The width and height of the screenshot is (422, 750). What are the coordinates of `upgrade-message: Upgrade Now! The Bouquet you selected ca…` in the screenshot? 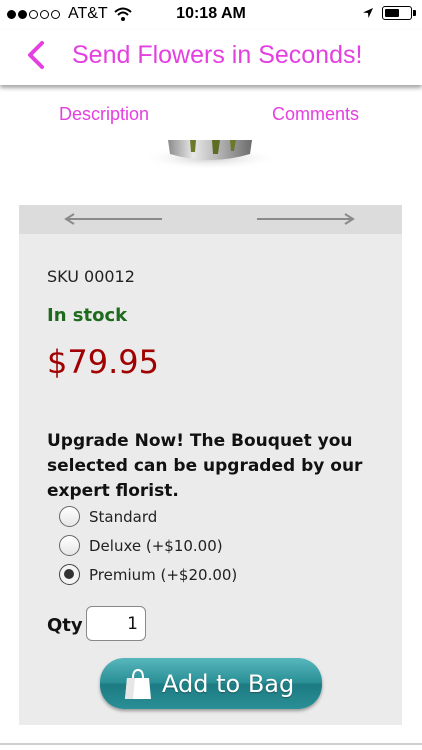 It's located at (205, 466).